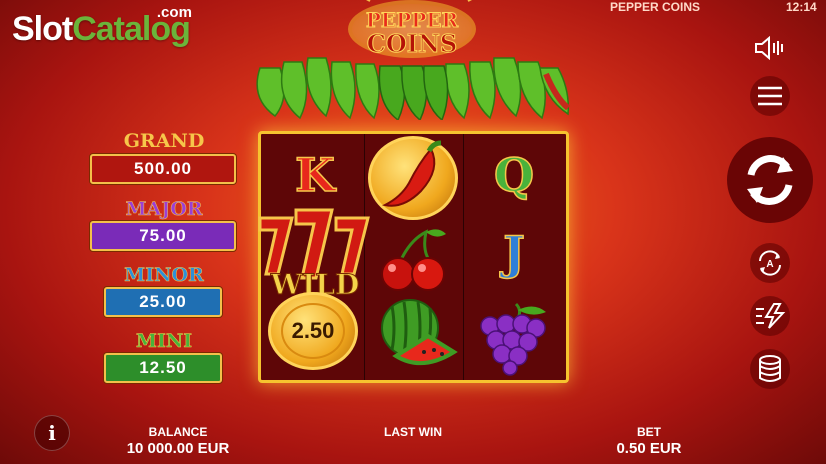 This screenshot has height=464, width=826. I want to click on bet-label: BET, so click(649, 432).